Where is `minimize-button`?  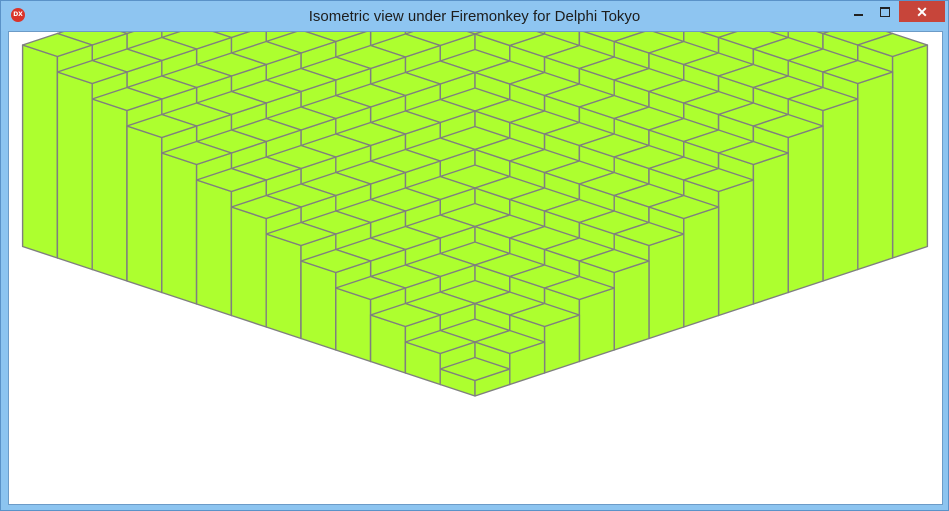
minimize-button is located at coordinates (858, 11).